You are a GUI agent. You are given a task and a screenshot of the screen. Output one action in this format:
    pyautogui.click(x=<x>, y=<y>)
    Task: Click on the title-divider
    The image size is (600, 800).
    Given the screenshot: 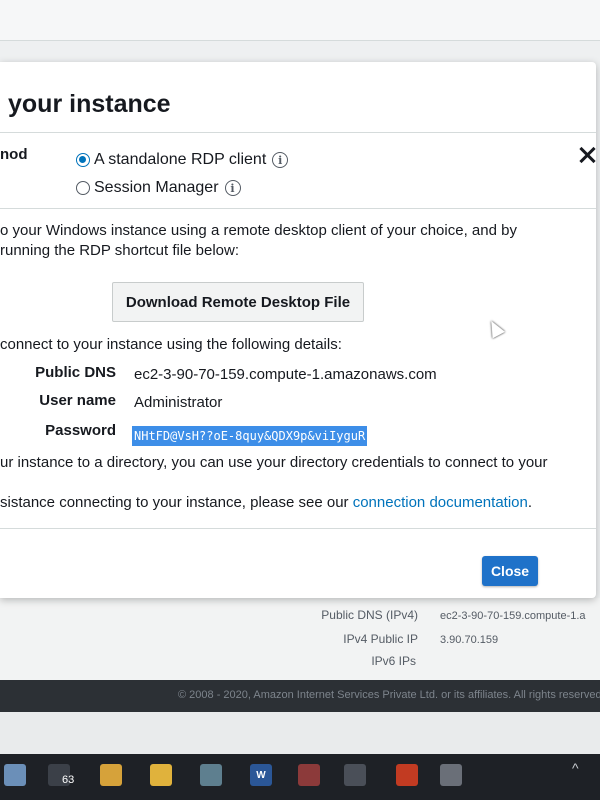 What is the action you would take?
    pyautogui.click(x=298, y=132)
    